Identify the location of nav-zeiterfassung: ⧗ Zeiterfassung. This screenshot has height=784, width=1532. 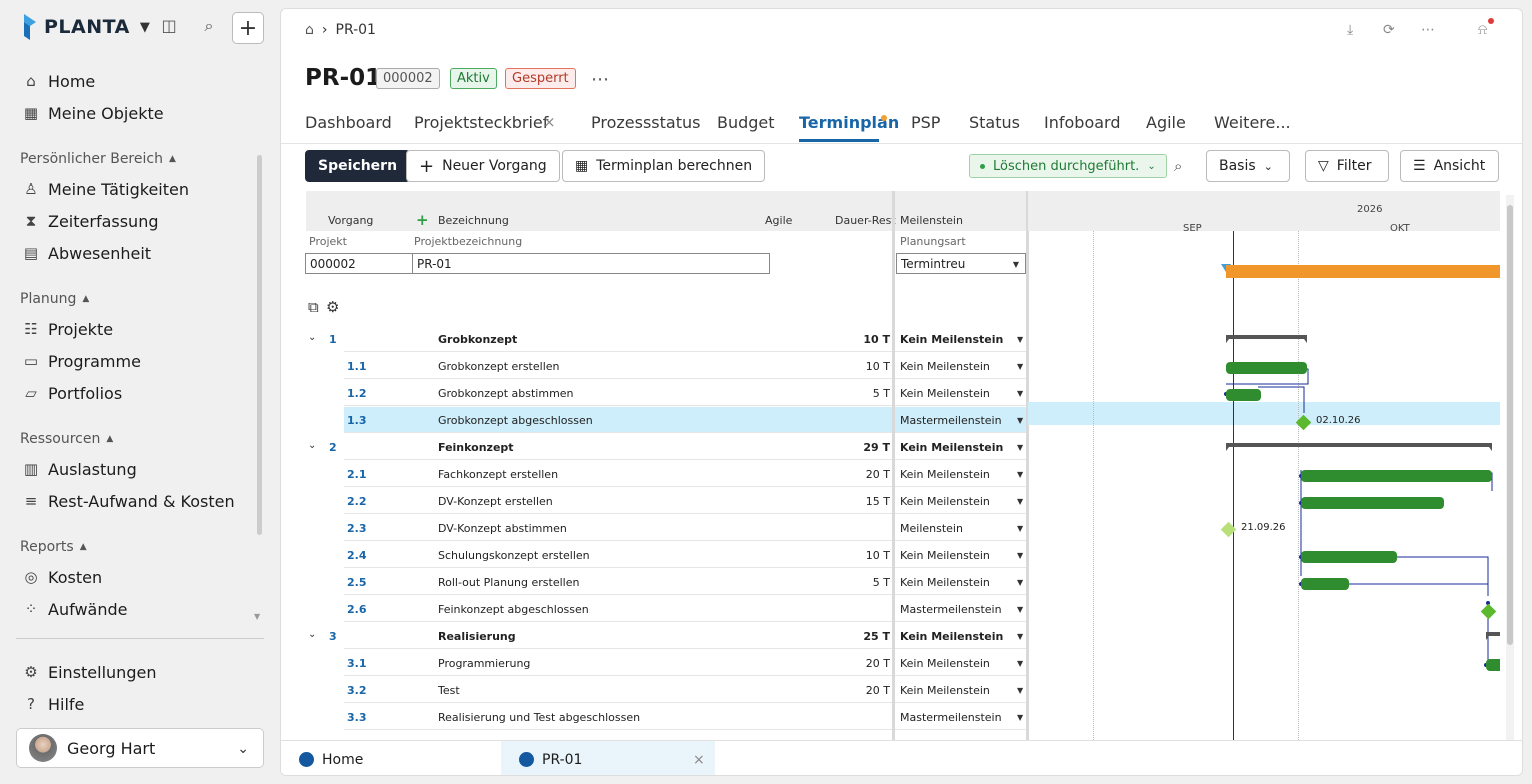
(90, 221).